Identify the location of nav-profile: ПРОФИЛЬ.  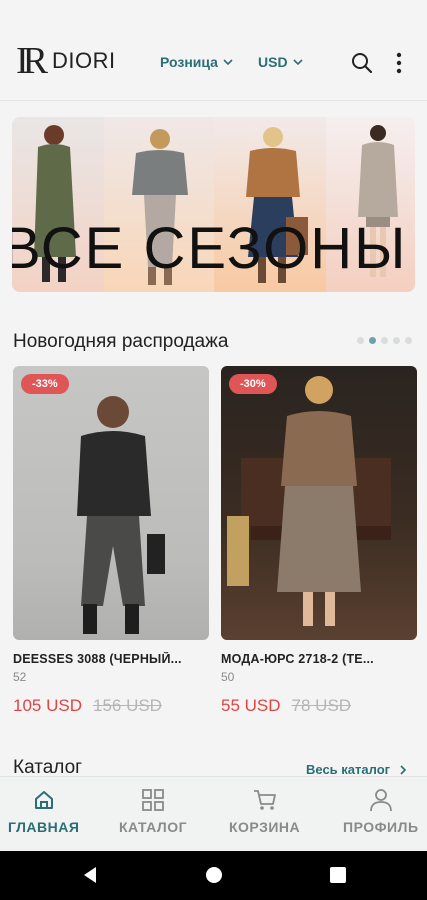
(381, 811).